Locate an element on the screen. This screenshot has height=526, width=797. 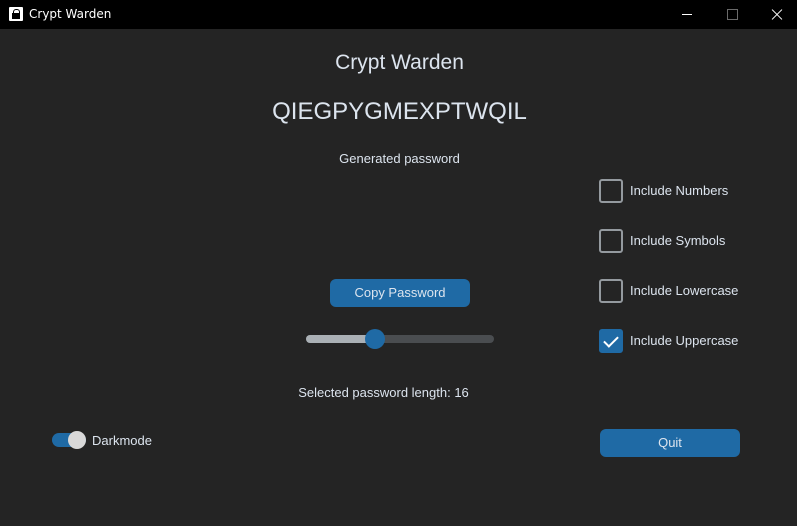
checkbox-label: Include Lowercase is located at coordinates (684, 290).